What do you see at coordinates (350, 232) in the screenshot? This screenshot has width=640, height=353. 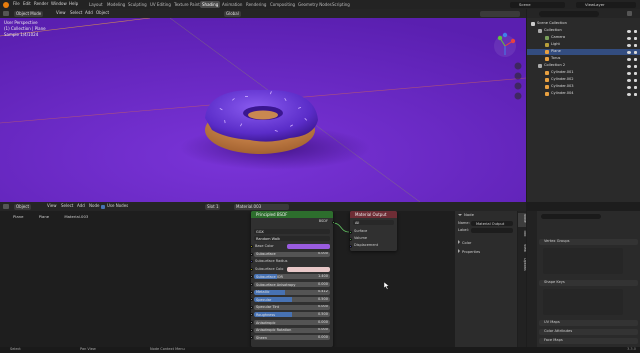 I see `surface-input-socket` at bounding box center [350, 232].